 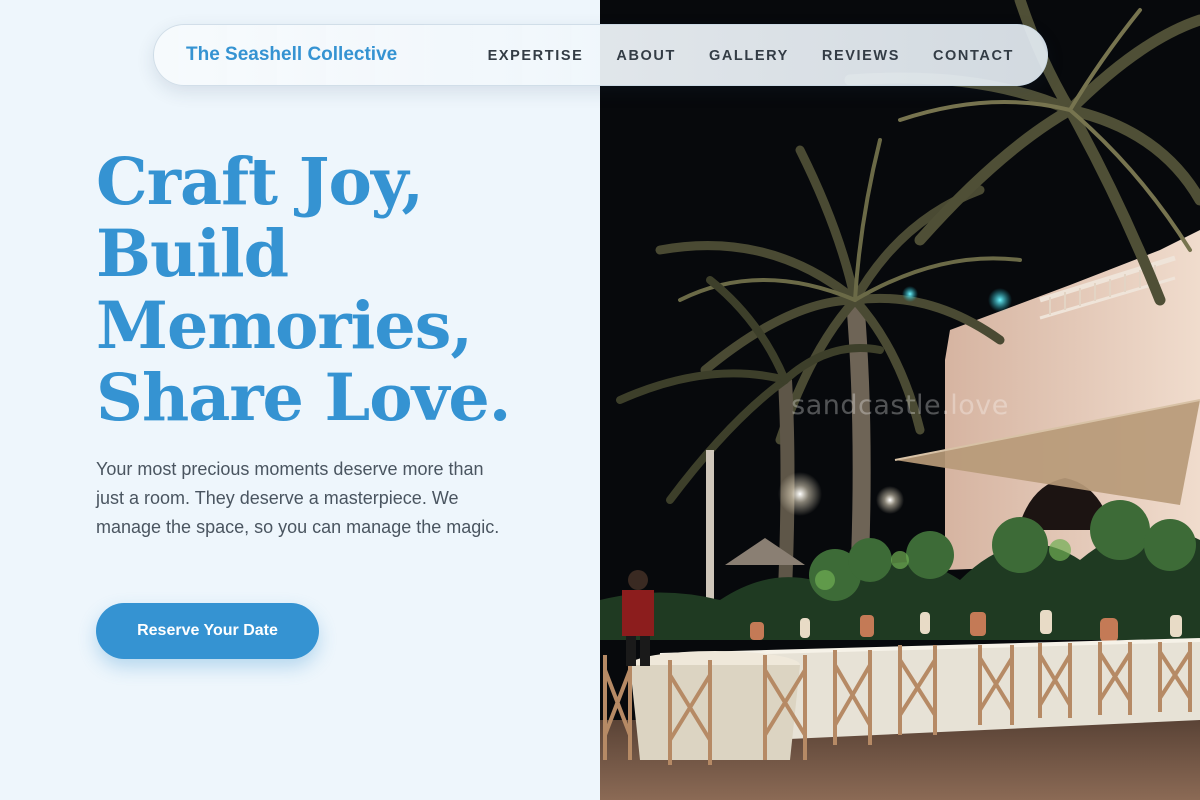 I want to click on nav-item-about: ABOUT, so click(x=646, y=56).